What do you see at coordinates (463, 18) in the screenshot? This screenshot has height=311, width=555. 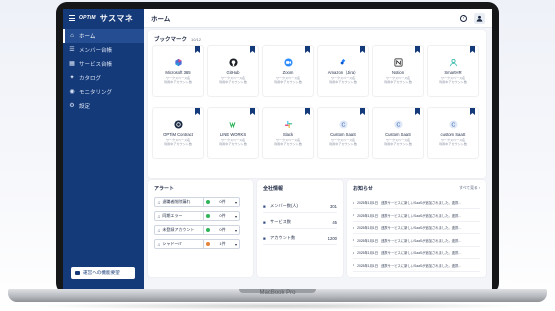 I see `help-icon: ?` at bounding box center [463, 18].